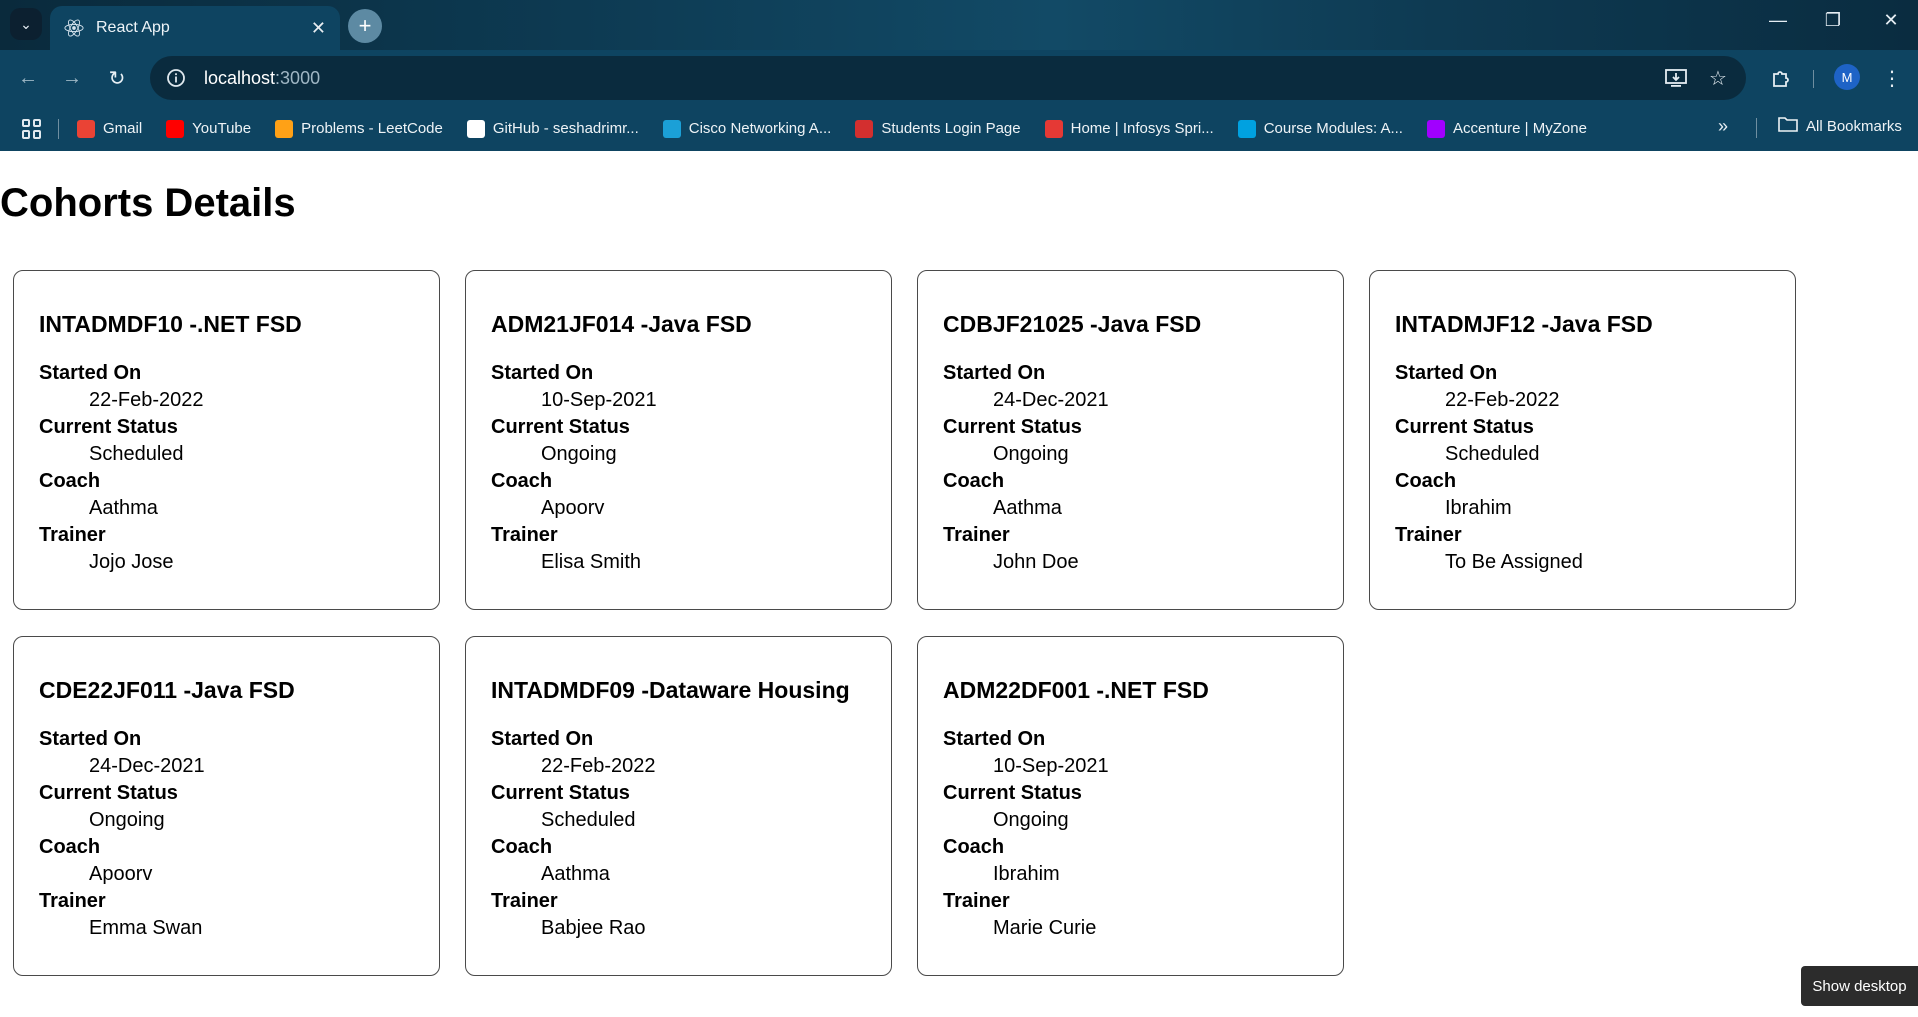 The image size is (1918, 1017). Describe the element at coordinates (1718, 78) in the screenshot. I see `star-icon: ☆` at that location.